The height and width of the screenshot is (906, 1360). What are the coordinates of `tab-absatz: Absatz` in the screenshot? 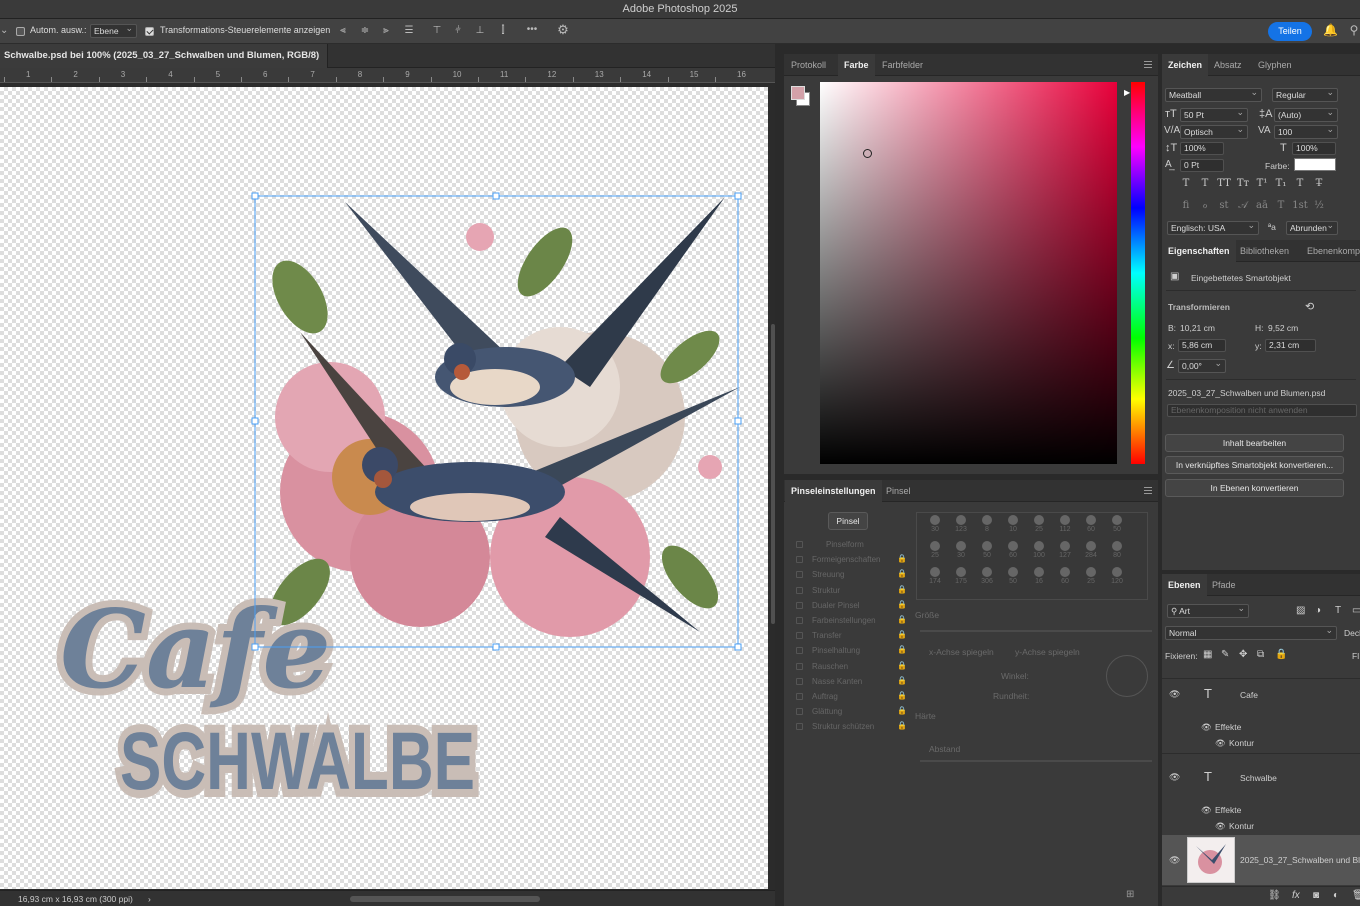 It's located at (1228, 65).